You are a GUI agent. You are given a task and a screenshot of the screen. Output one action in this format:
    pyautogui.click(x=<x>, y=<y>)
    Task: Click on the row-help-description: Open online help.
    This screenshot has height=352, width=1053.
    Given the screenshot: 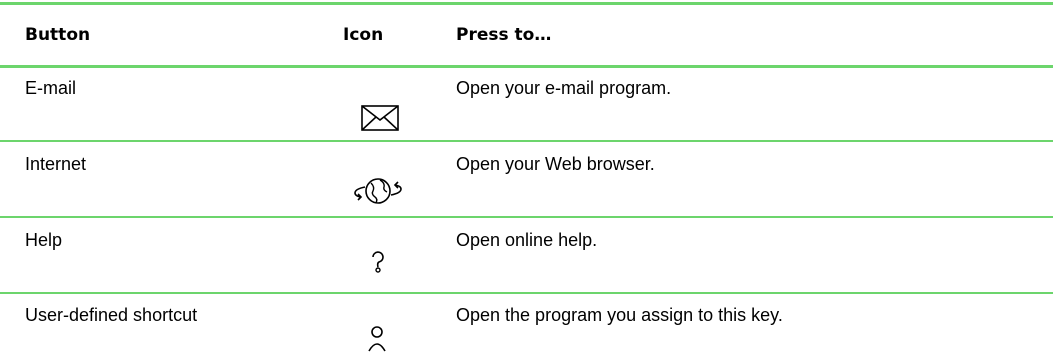 What is the action you would take?
    pyautogui.click(x=527, y=240)
    